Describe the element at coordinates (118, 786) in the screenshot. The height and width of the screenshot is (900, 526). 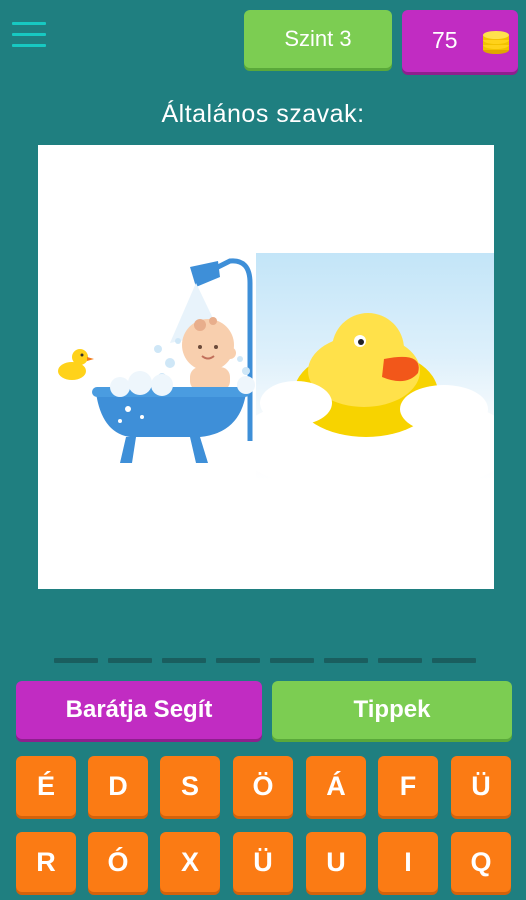
I see `letter-key: D` at that location.